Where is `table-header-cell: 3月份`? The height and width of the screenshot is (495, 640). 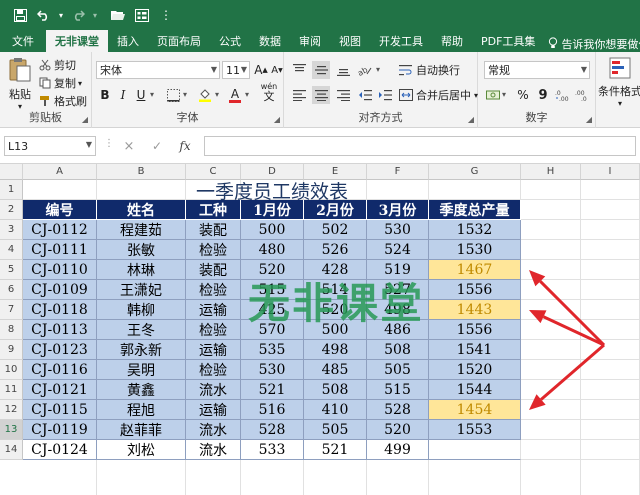 table-header-cell: 3月份 is located at coordinates (398, 210).